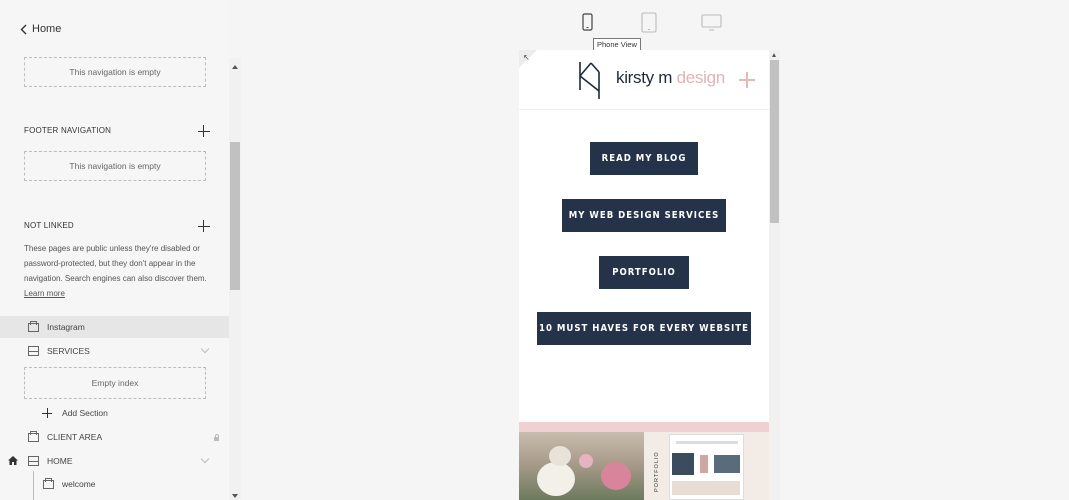 Image resolution: width=1069 pixels, height=500 pixels. What do you see at coordinates (114, 351) in the screenshot?
I see `page-row-services: SERVICES` at bounding box center [114, 351].